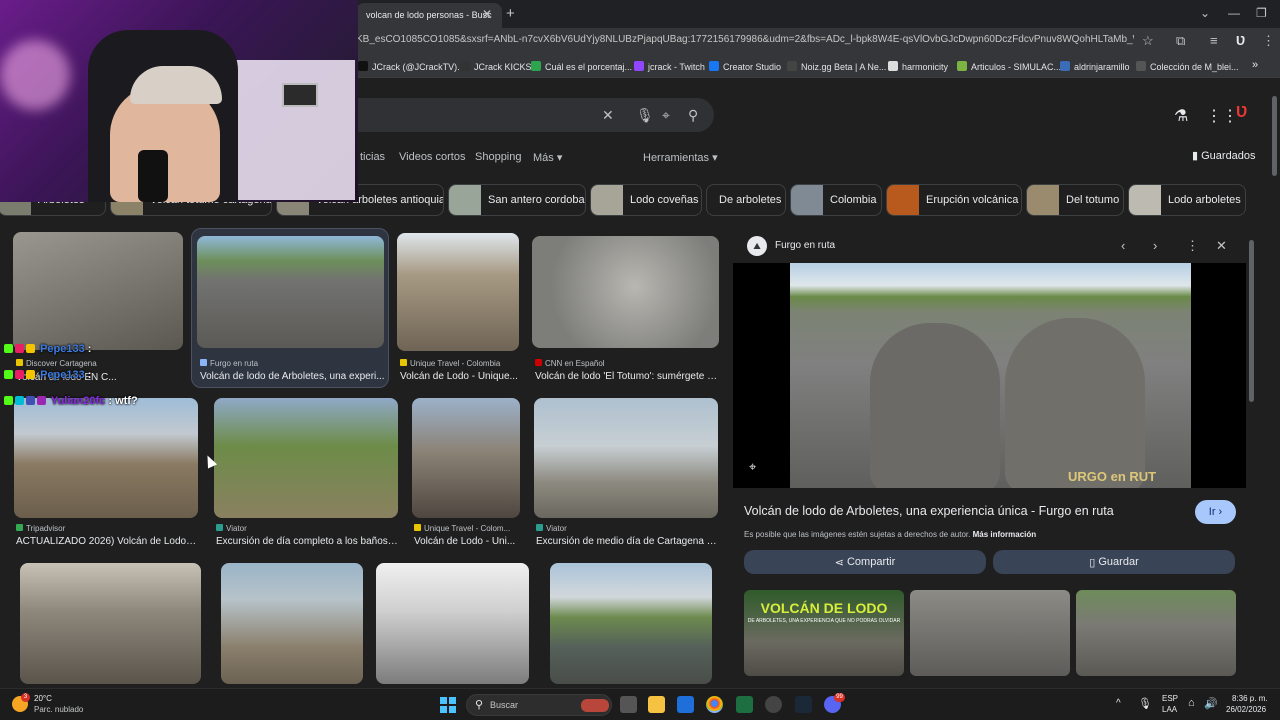 The width and height of the screenshot is (1280, 720). I want to click on next-image-icon: ›, so click(1155, 245).